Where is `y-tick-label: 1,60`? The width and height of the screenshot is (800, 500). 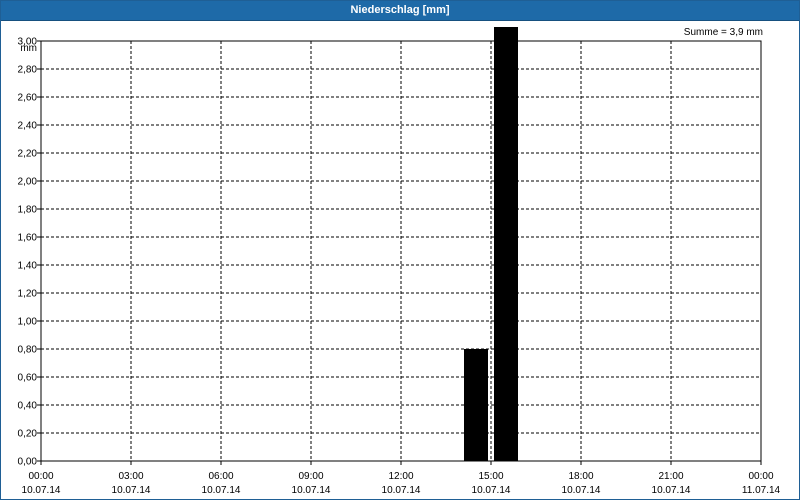
y-tick-label: 1,60 is located at coordinates (28, 238).